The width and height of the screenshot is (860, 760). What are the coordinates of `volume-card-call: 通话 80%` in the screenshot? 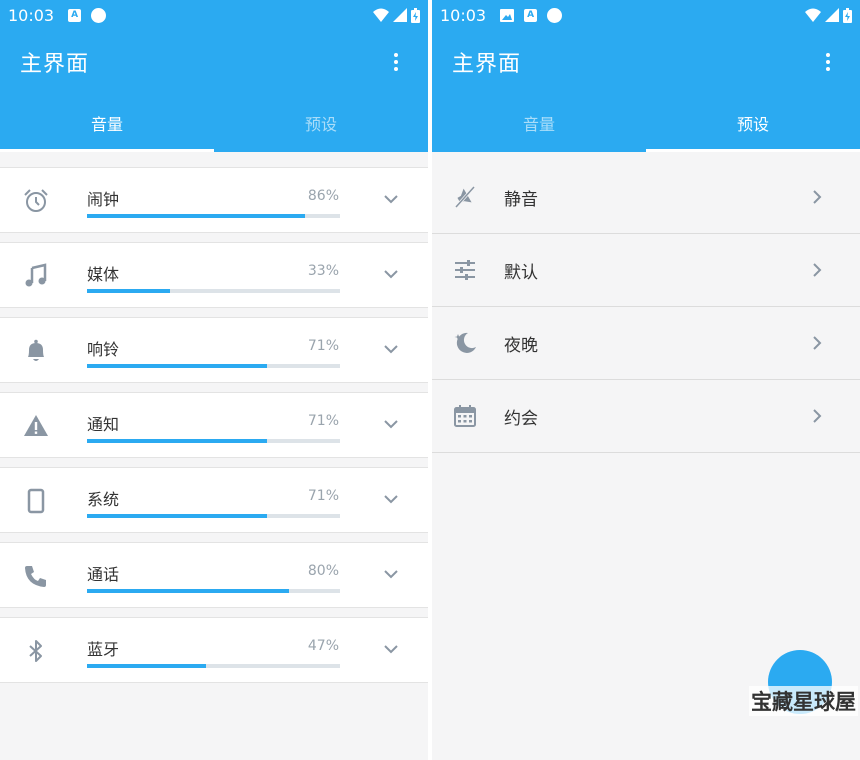 It's located at (214, 575).